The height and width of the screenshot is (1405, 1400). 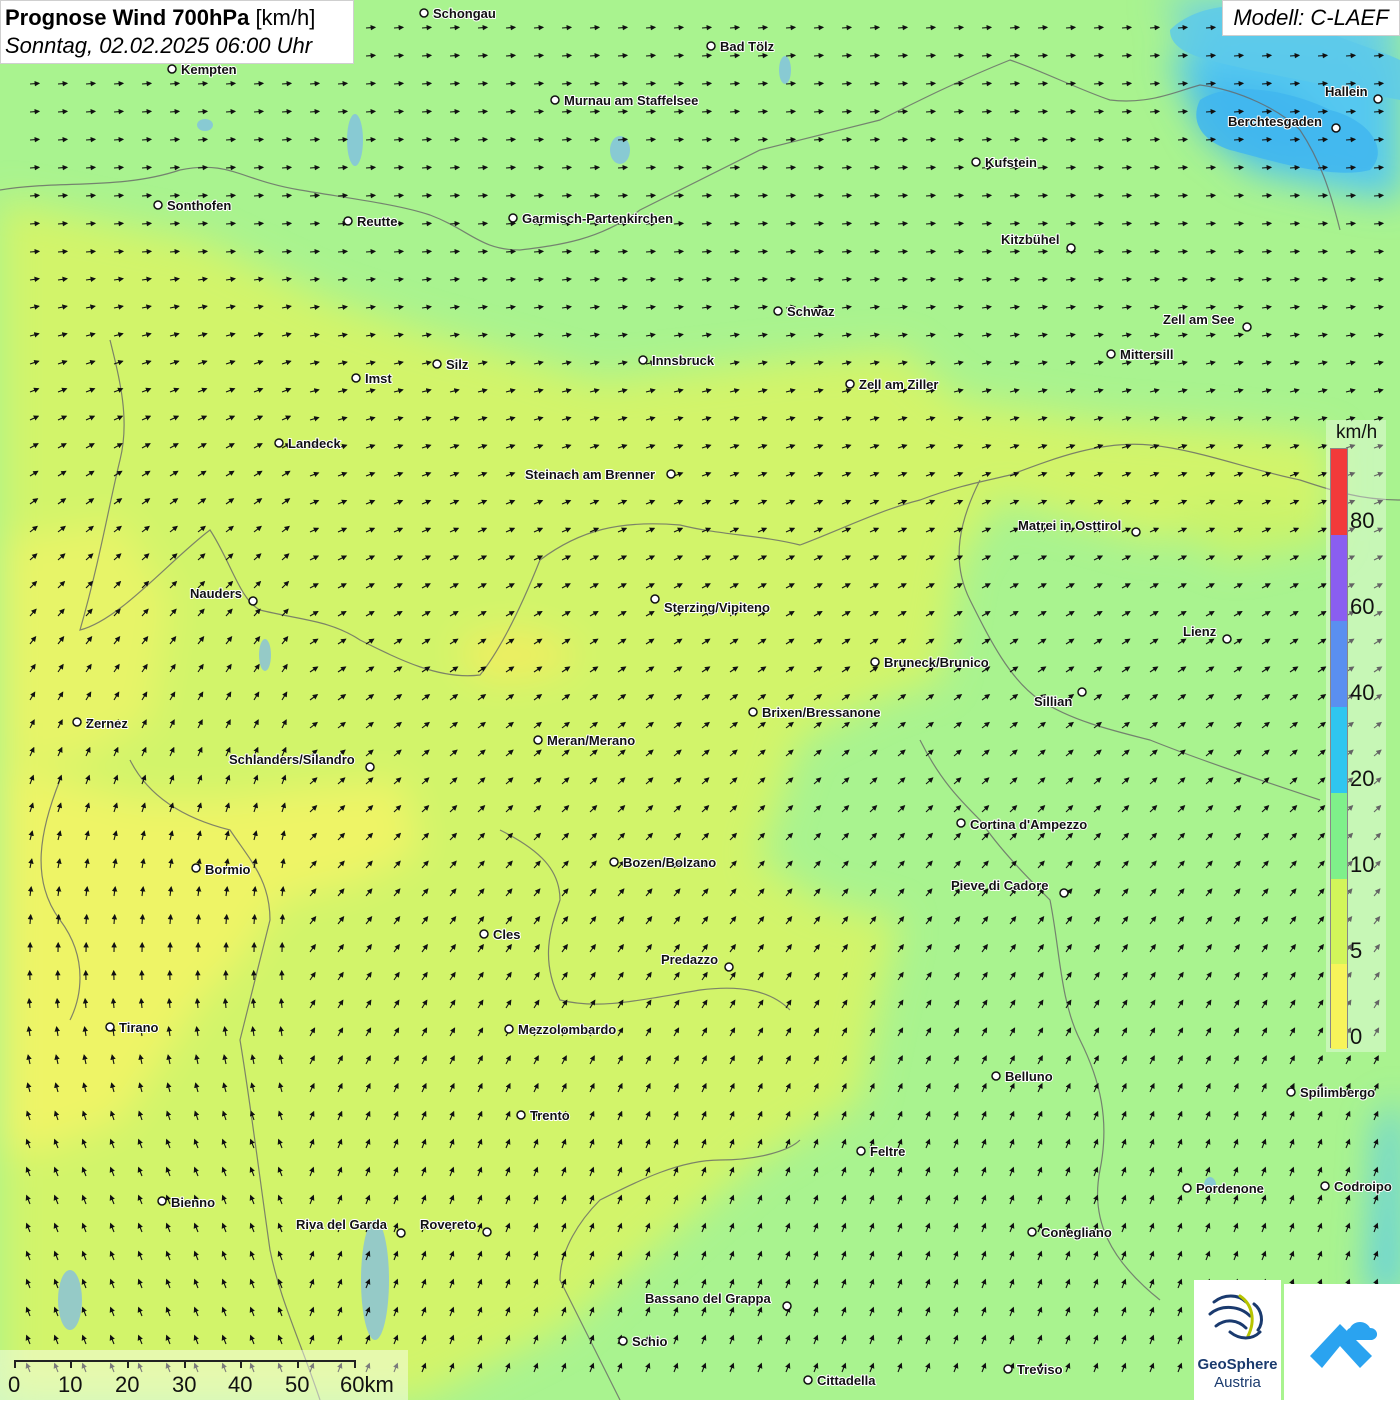 I want to click on map-title: Prognose Wind 700hPa [km/h], so click(x=177, y=18).